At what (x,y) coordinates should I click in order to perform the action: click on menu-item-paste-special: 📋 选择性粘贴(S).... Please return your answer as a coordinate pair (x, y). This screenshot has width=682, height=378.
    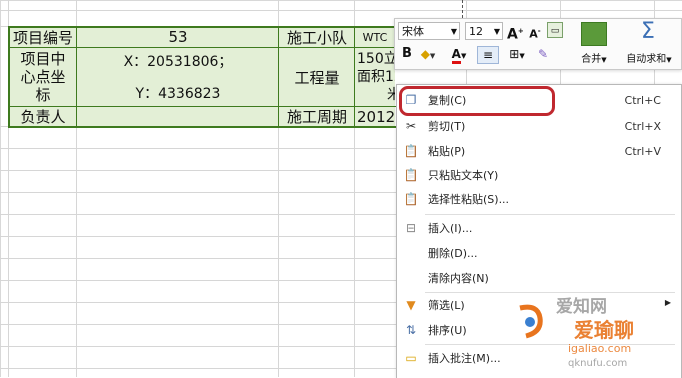
    Looking at the image, I should click on (539, 200).